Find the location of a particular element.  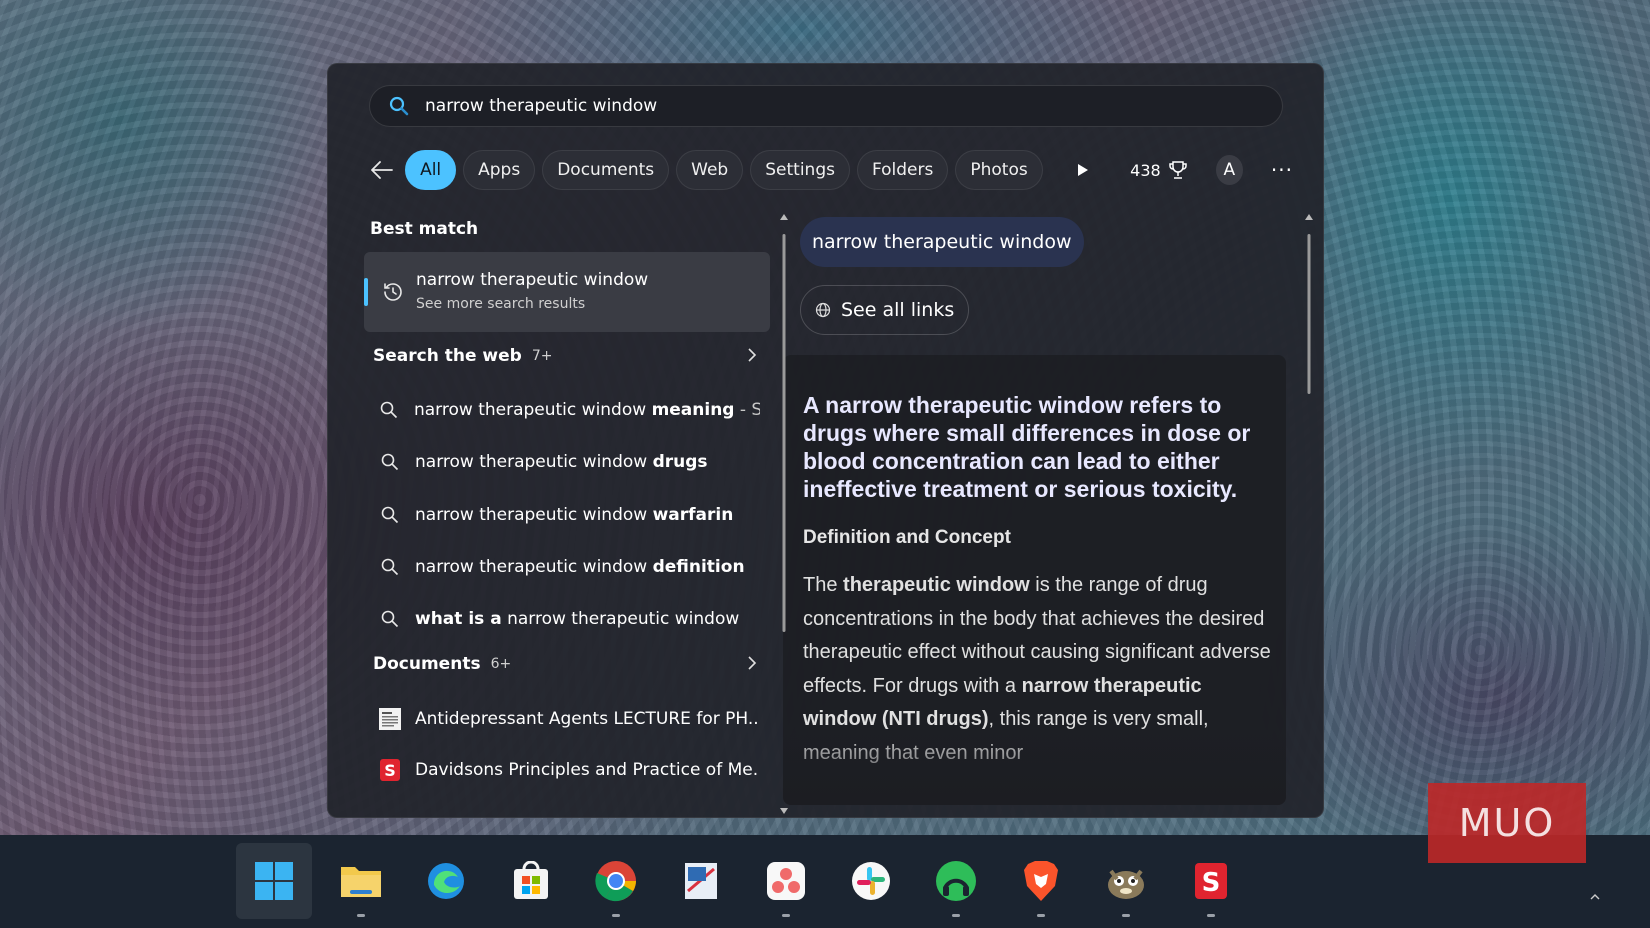

globe-icon is located at coordinates (823, 310).